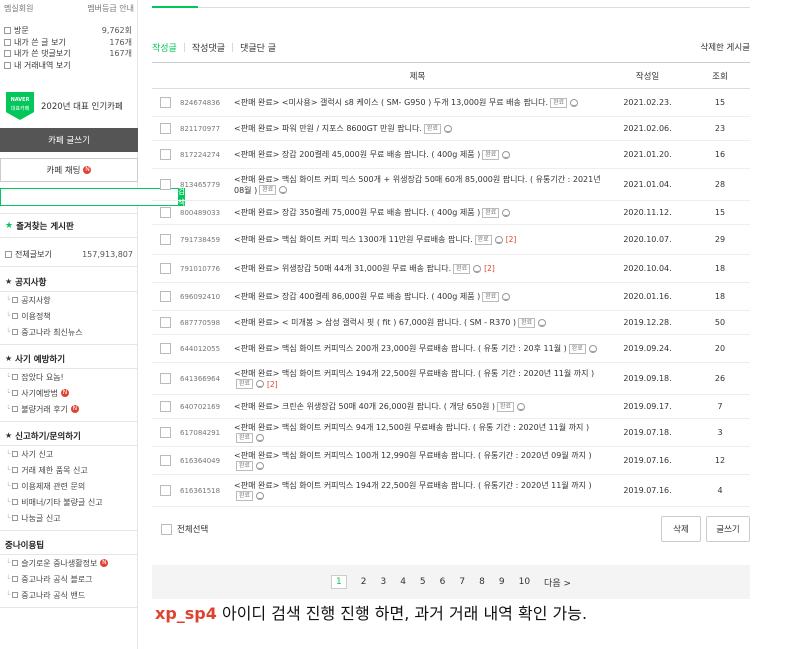 This screenshot has width=800, height=649. Describe the element at coordinates (502, 582) in the screenshot. I see `page-9: 9` at that location.